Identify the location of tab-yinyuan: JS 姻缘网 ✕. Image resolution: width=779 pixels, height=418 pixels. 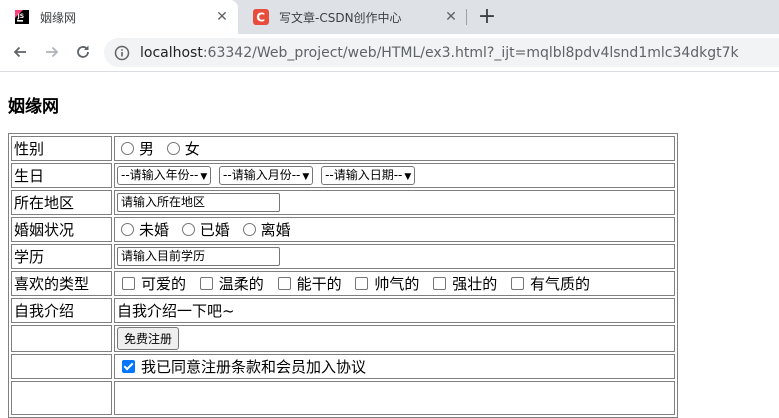
(119, 17).